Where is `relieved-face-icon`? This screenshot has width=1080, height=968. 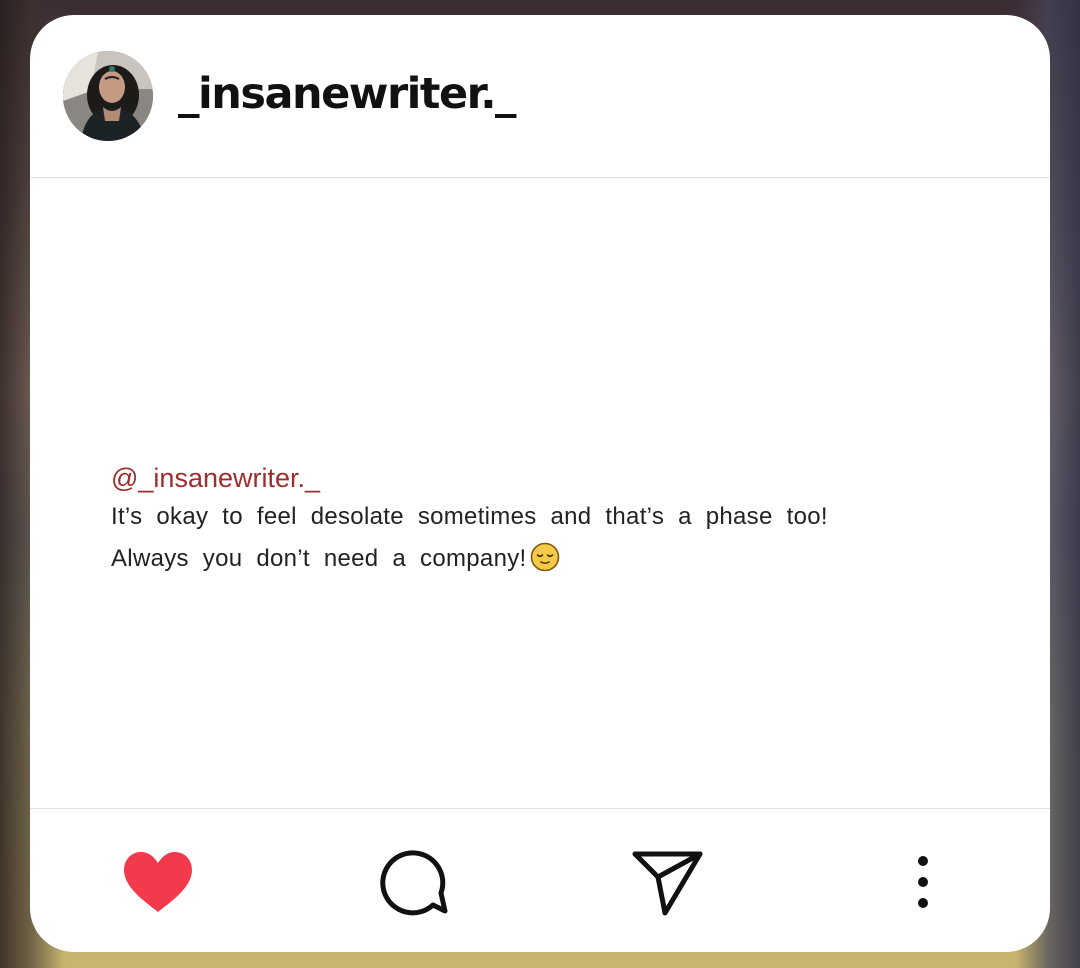
relieved-face-icon is located at coordinates (544, 557).